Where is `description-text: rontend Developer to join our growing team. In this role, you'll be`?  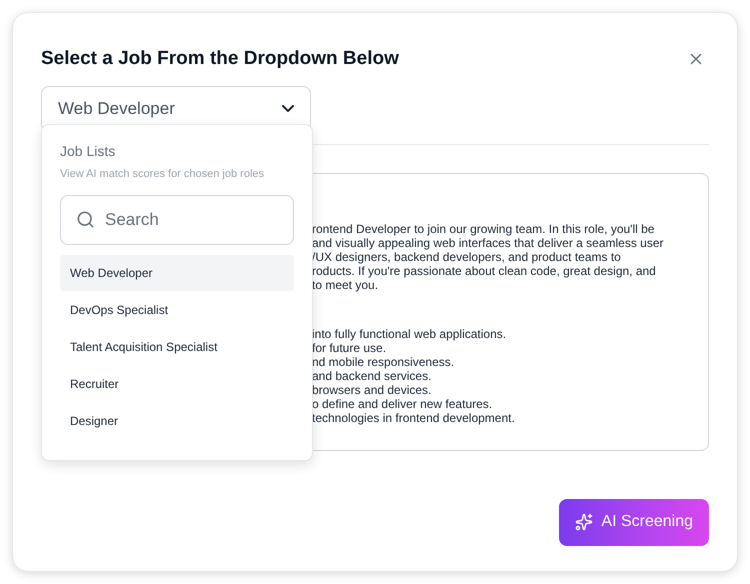
description-text: rontend Developer to join our growing team. In this role, you'll be is located at coordinates (483, 229).